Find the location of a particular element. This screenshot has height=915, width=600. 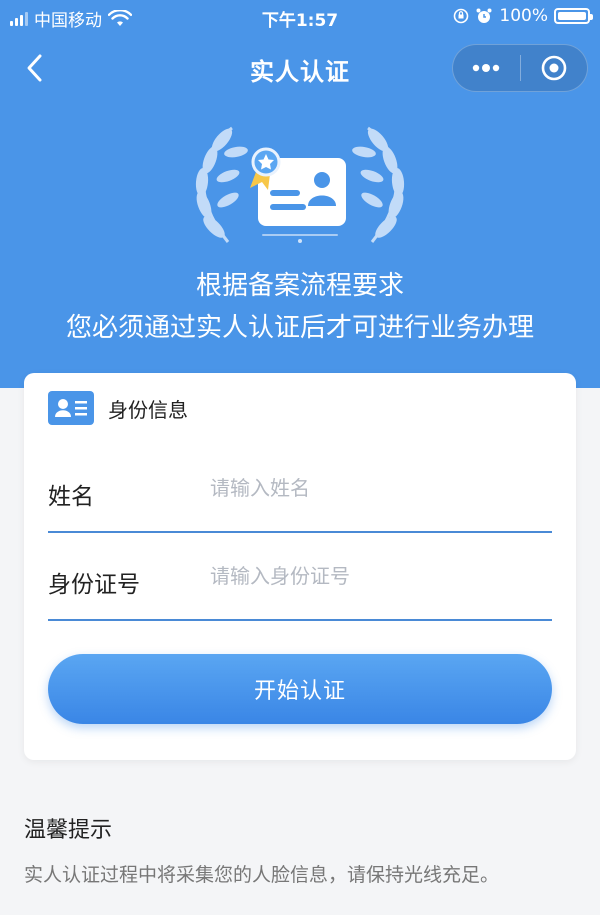

target-close-icon is located at coordinates (554, 68).